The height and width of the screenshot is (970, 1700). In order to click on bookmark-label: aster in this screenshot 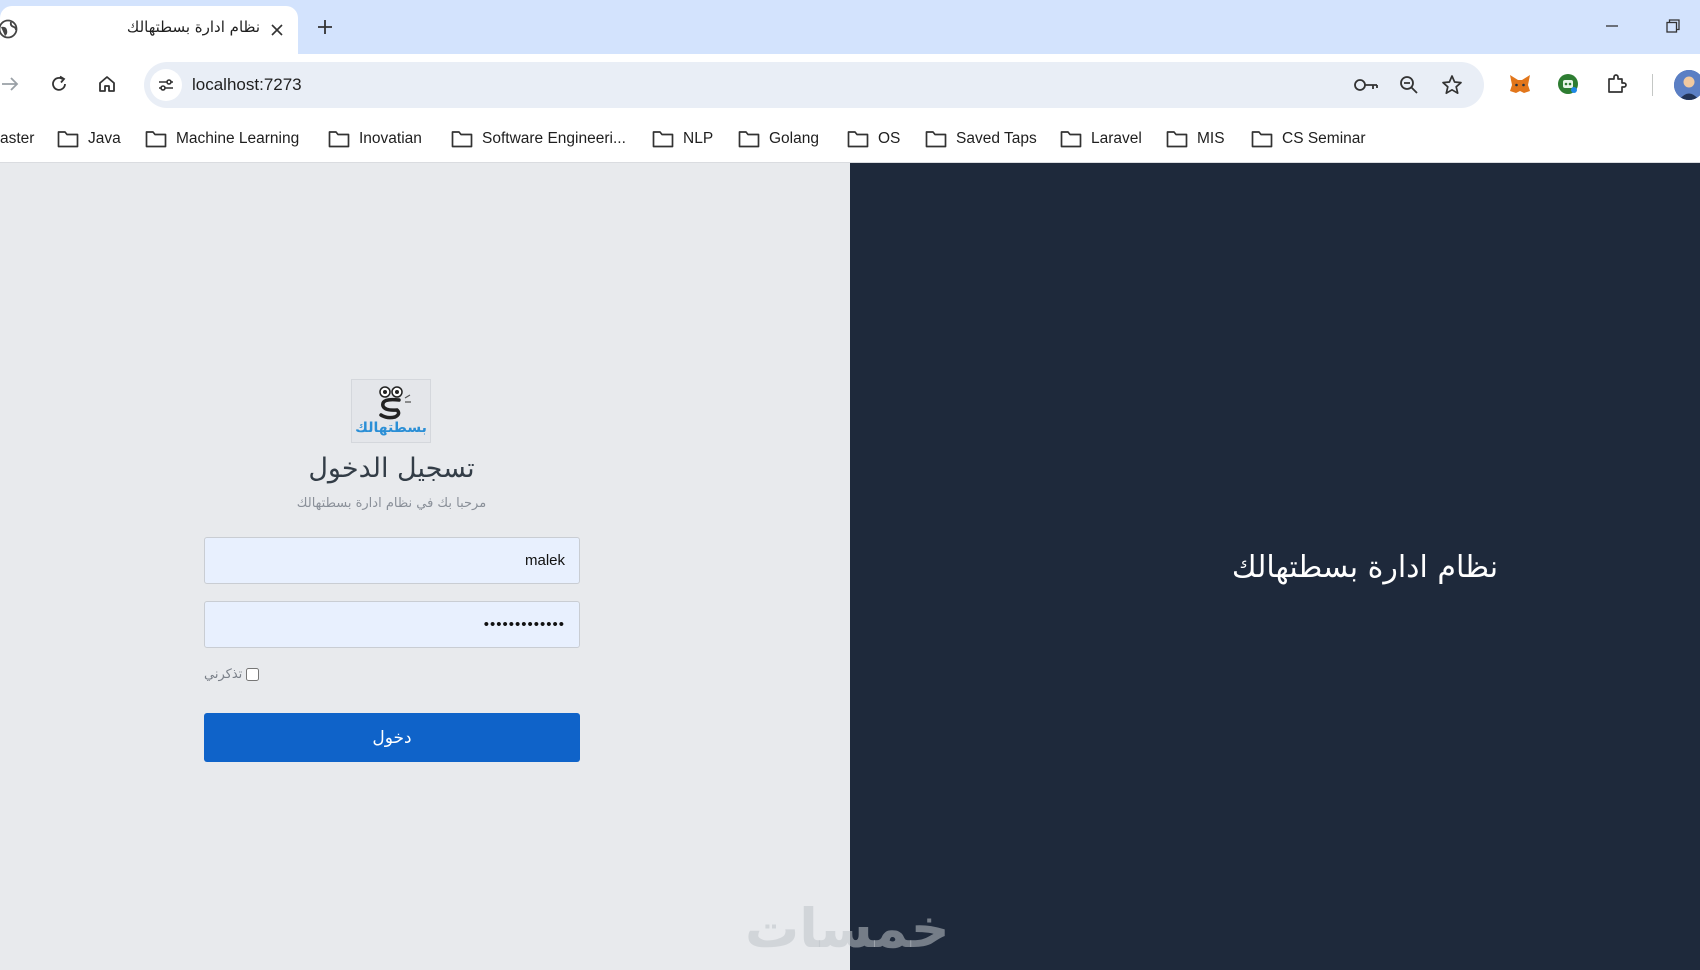, I will do `click(17, 138)`.